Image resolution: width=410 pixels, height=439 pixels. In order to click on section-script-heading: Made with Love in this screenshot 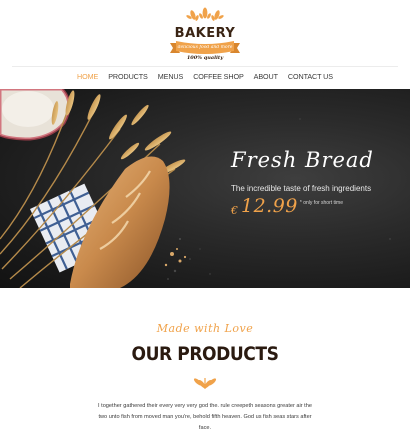, I will do `click(205, 328)`.